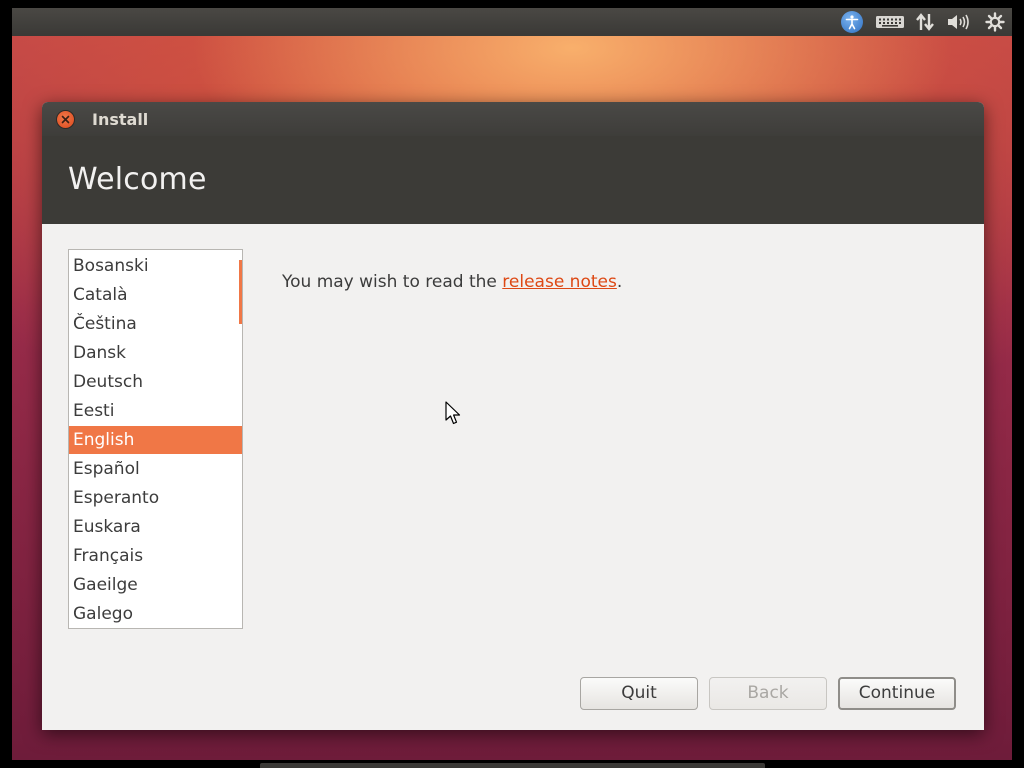  I want to click on window-titlebar: Install, so click(513, 119).